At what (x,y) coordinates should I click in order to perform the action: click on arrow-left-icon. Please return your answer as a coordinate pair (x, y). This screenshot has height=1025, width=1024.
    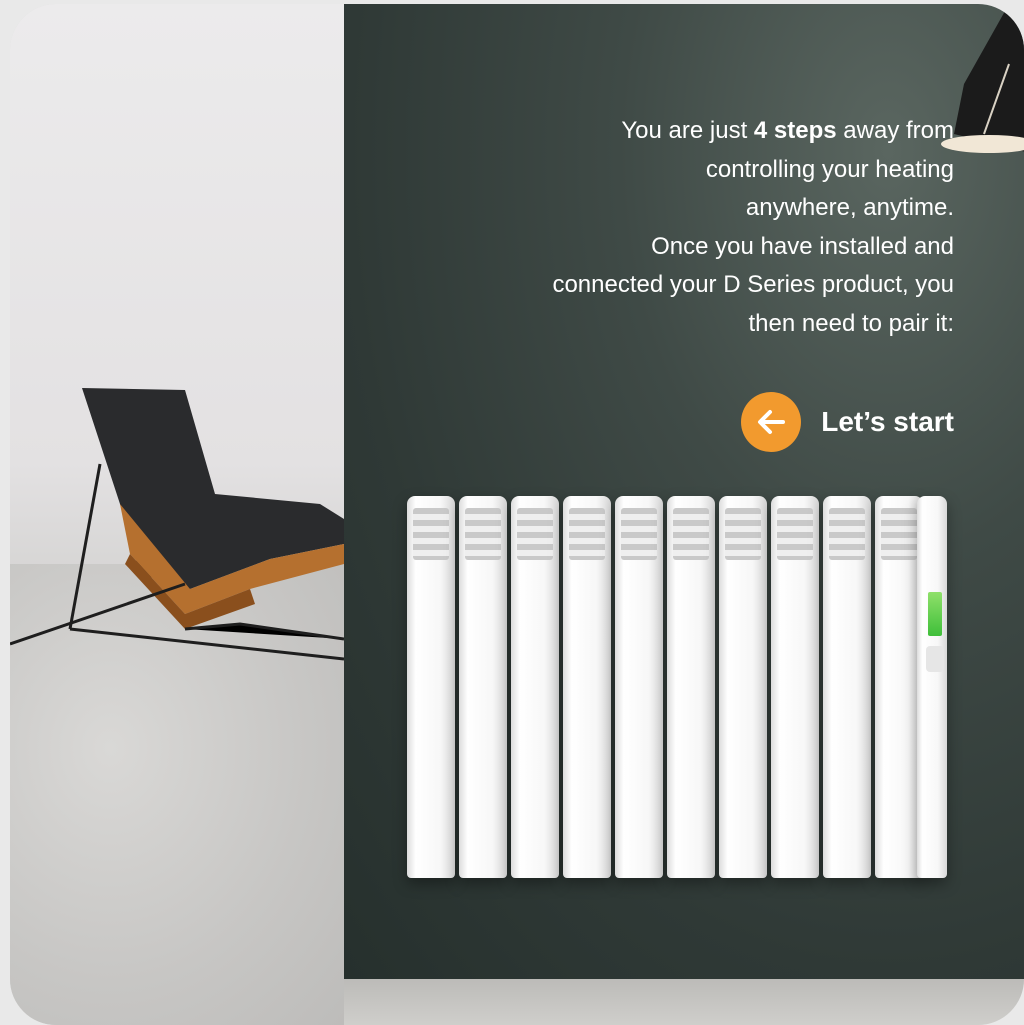
    Looking at the image, I should click on (771, 422).